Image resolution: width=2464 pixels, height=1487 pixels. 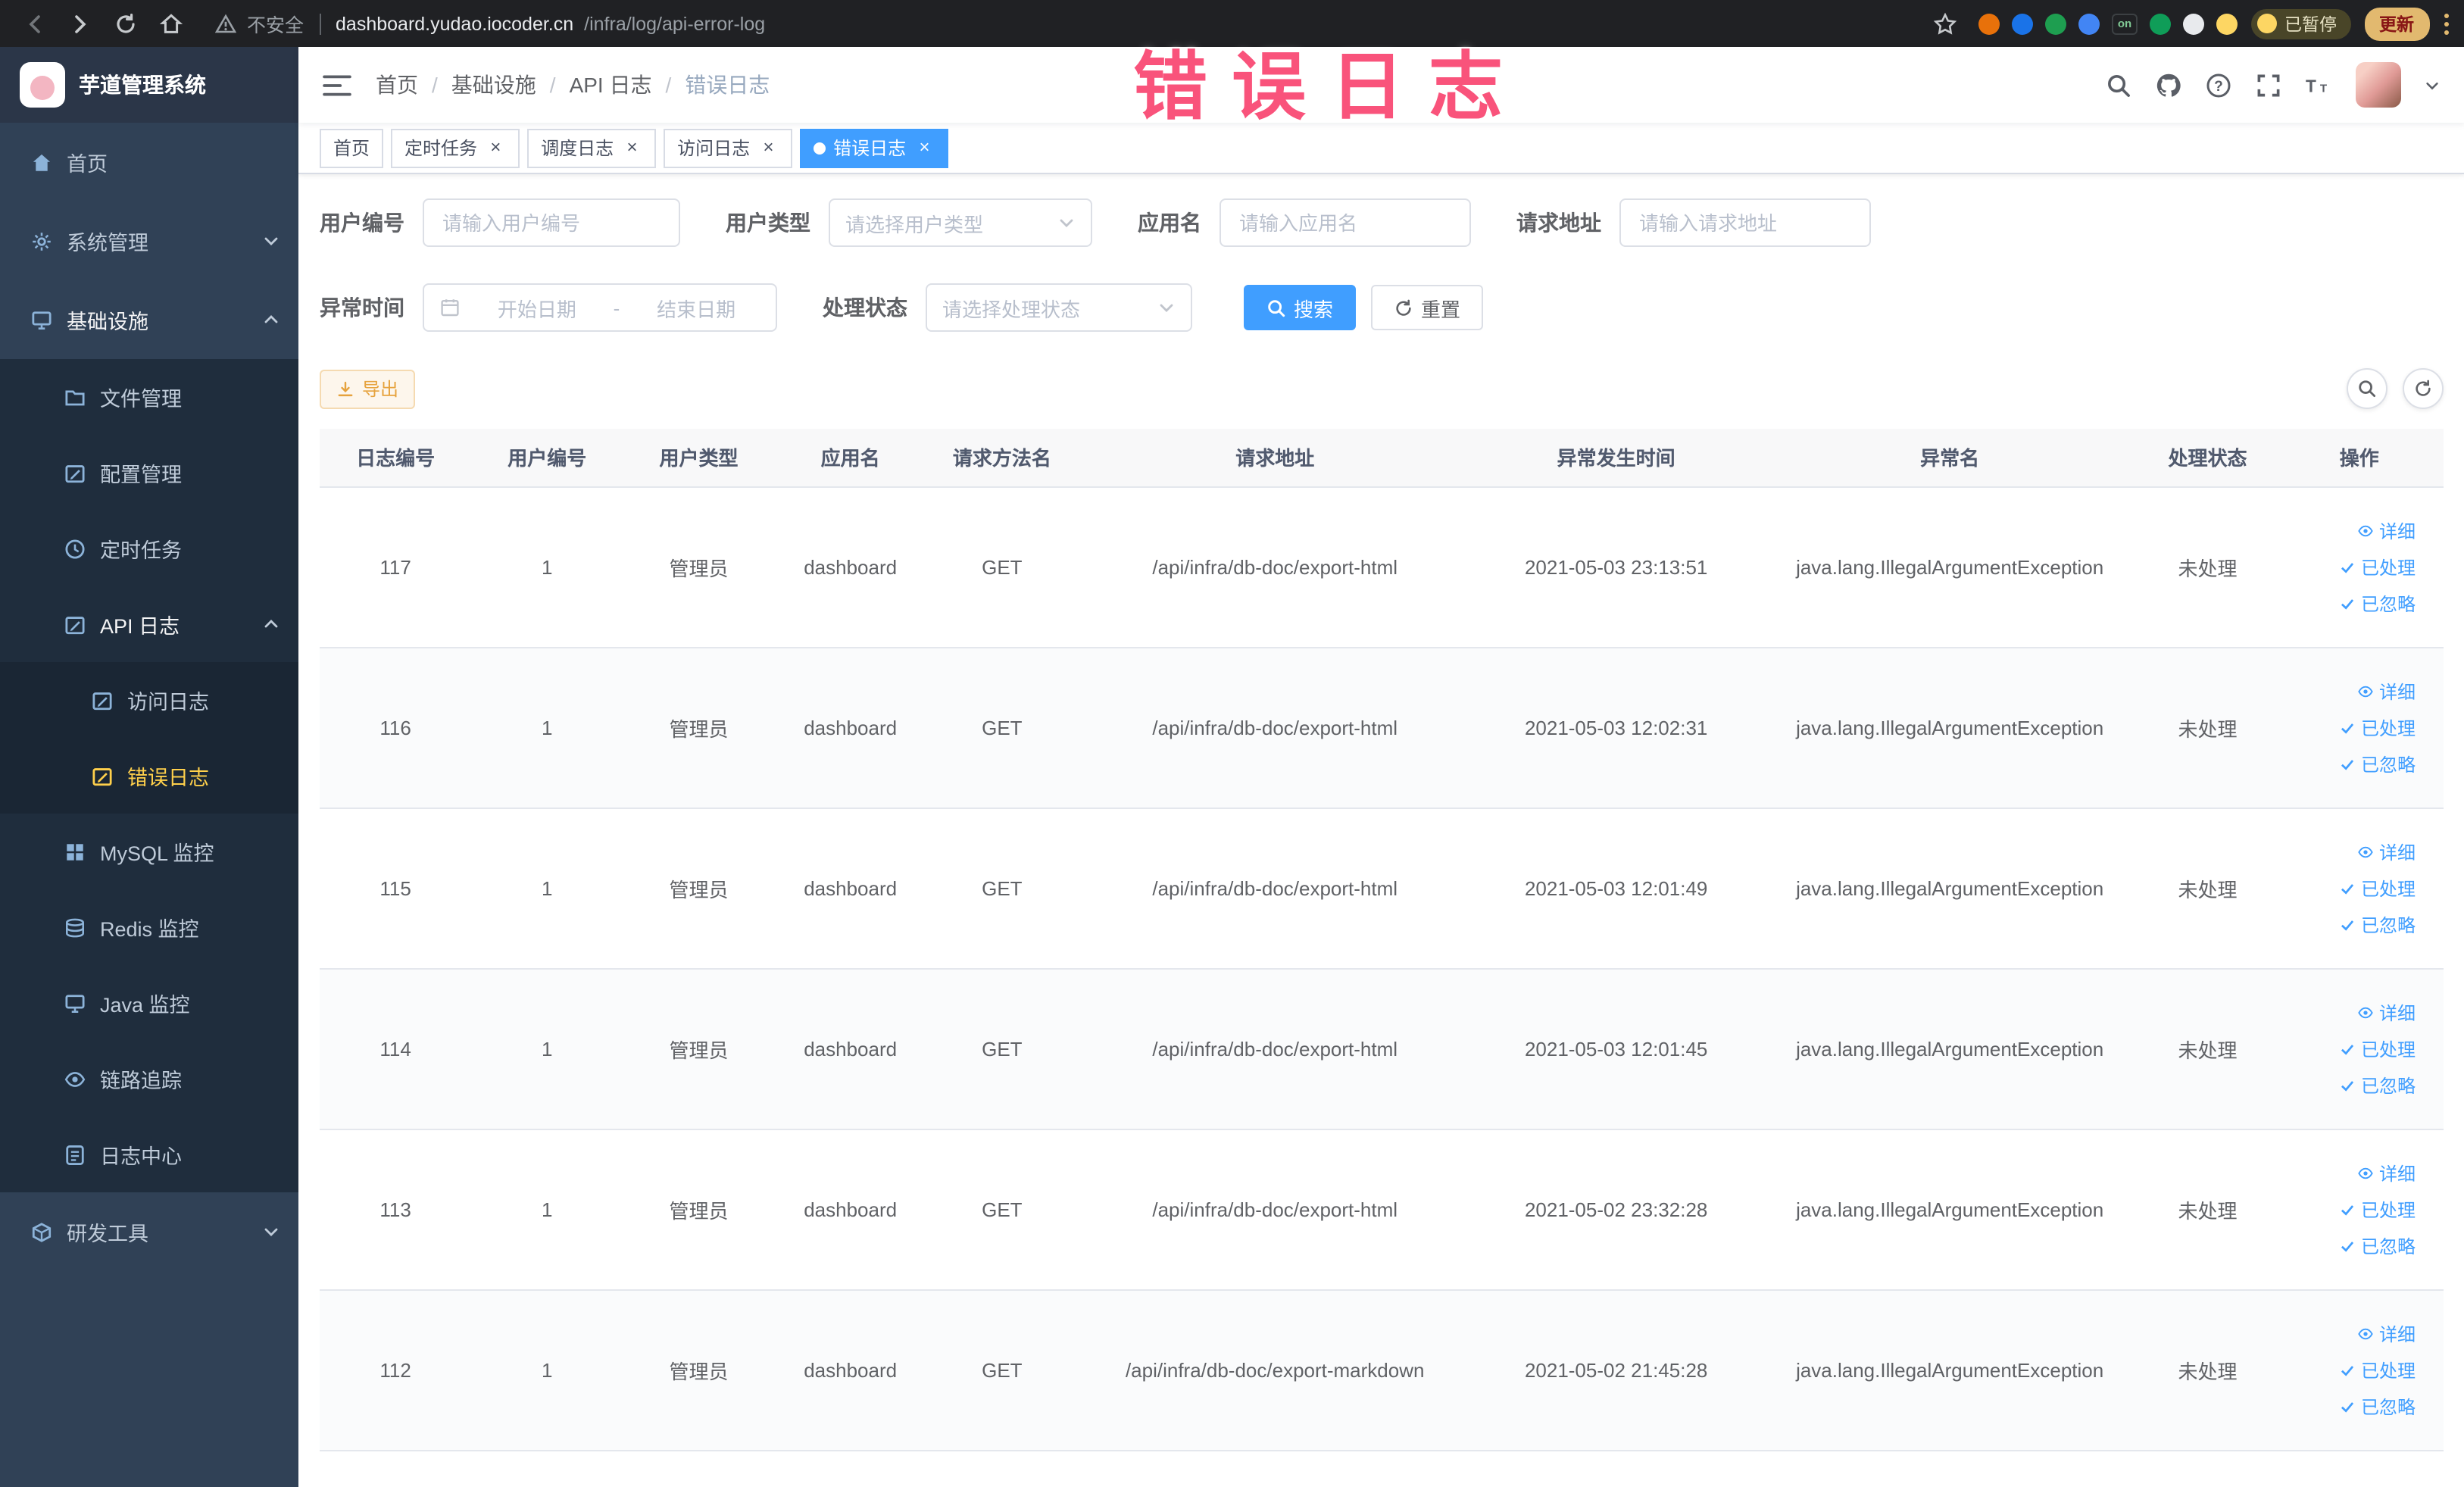 What do you see at coordinates (2227, 23) in the screenshot?
I see `ext-smiley-icon` at bounding box center [2227, 23].